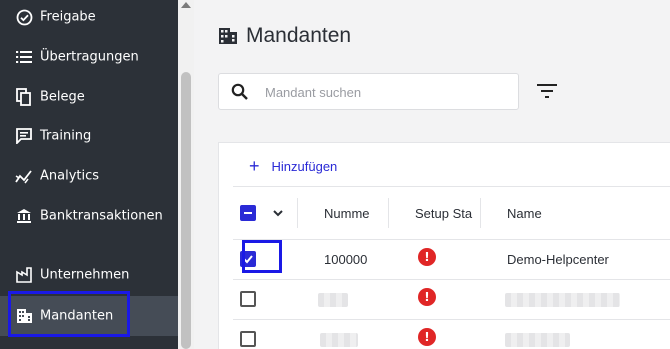 This screenshot has width=670, height=349. I want to click on sidebar-item-freigabe: Freigabe, so click(89, 18).